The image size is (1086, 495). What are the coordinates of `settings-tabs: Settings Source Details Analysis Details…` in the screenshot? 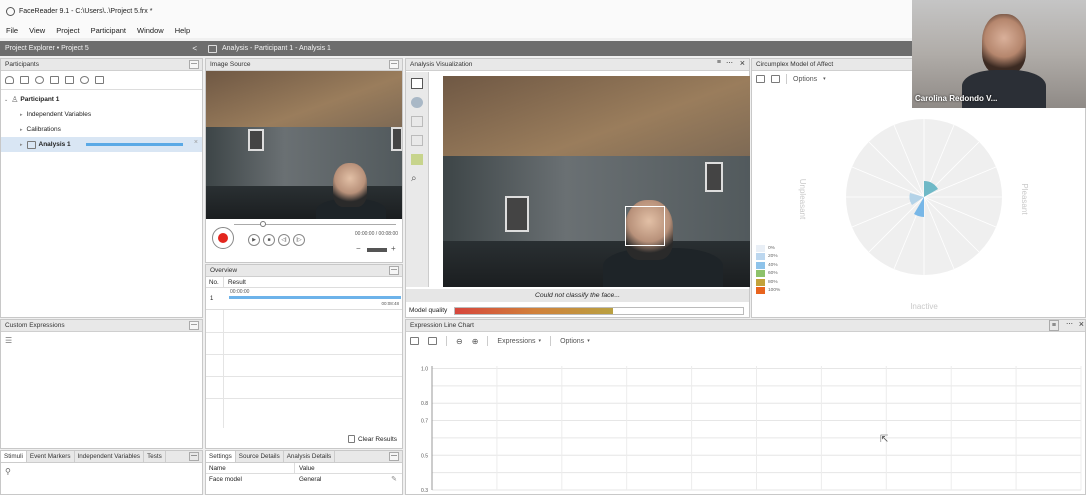 It's located at (304, 457).